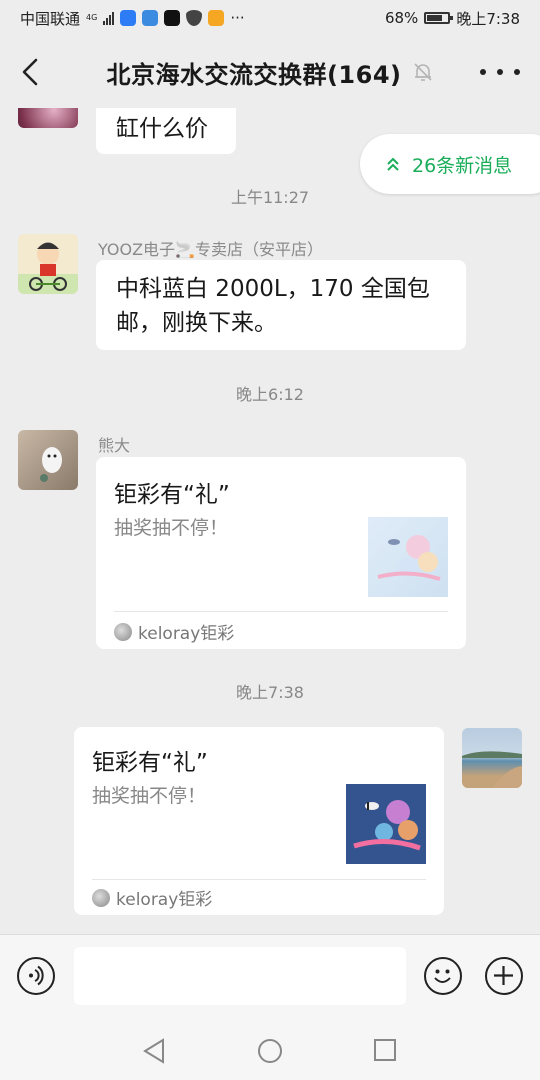  I want to click on battery-icon, so click(439, 18).